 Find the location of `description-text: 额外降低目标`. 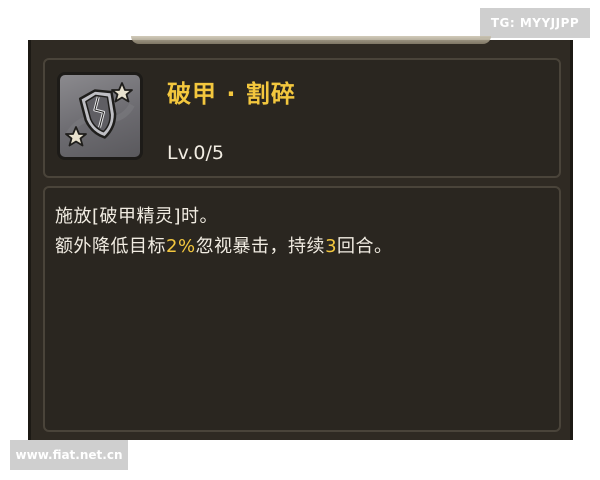

description-text: 额外降低目标 is located at coordinates (110, 246).